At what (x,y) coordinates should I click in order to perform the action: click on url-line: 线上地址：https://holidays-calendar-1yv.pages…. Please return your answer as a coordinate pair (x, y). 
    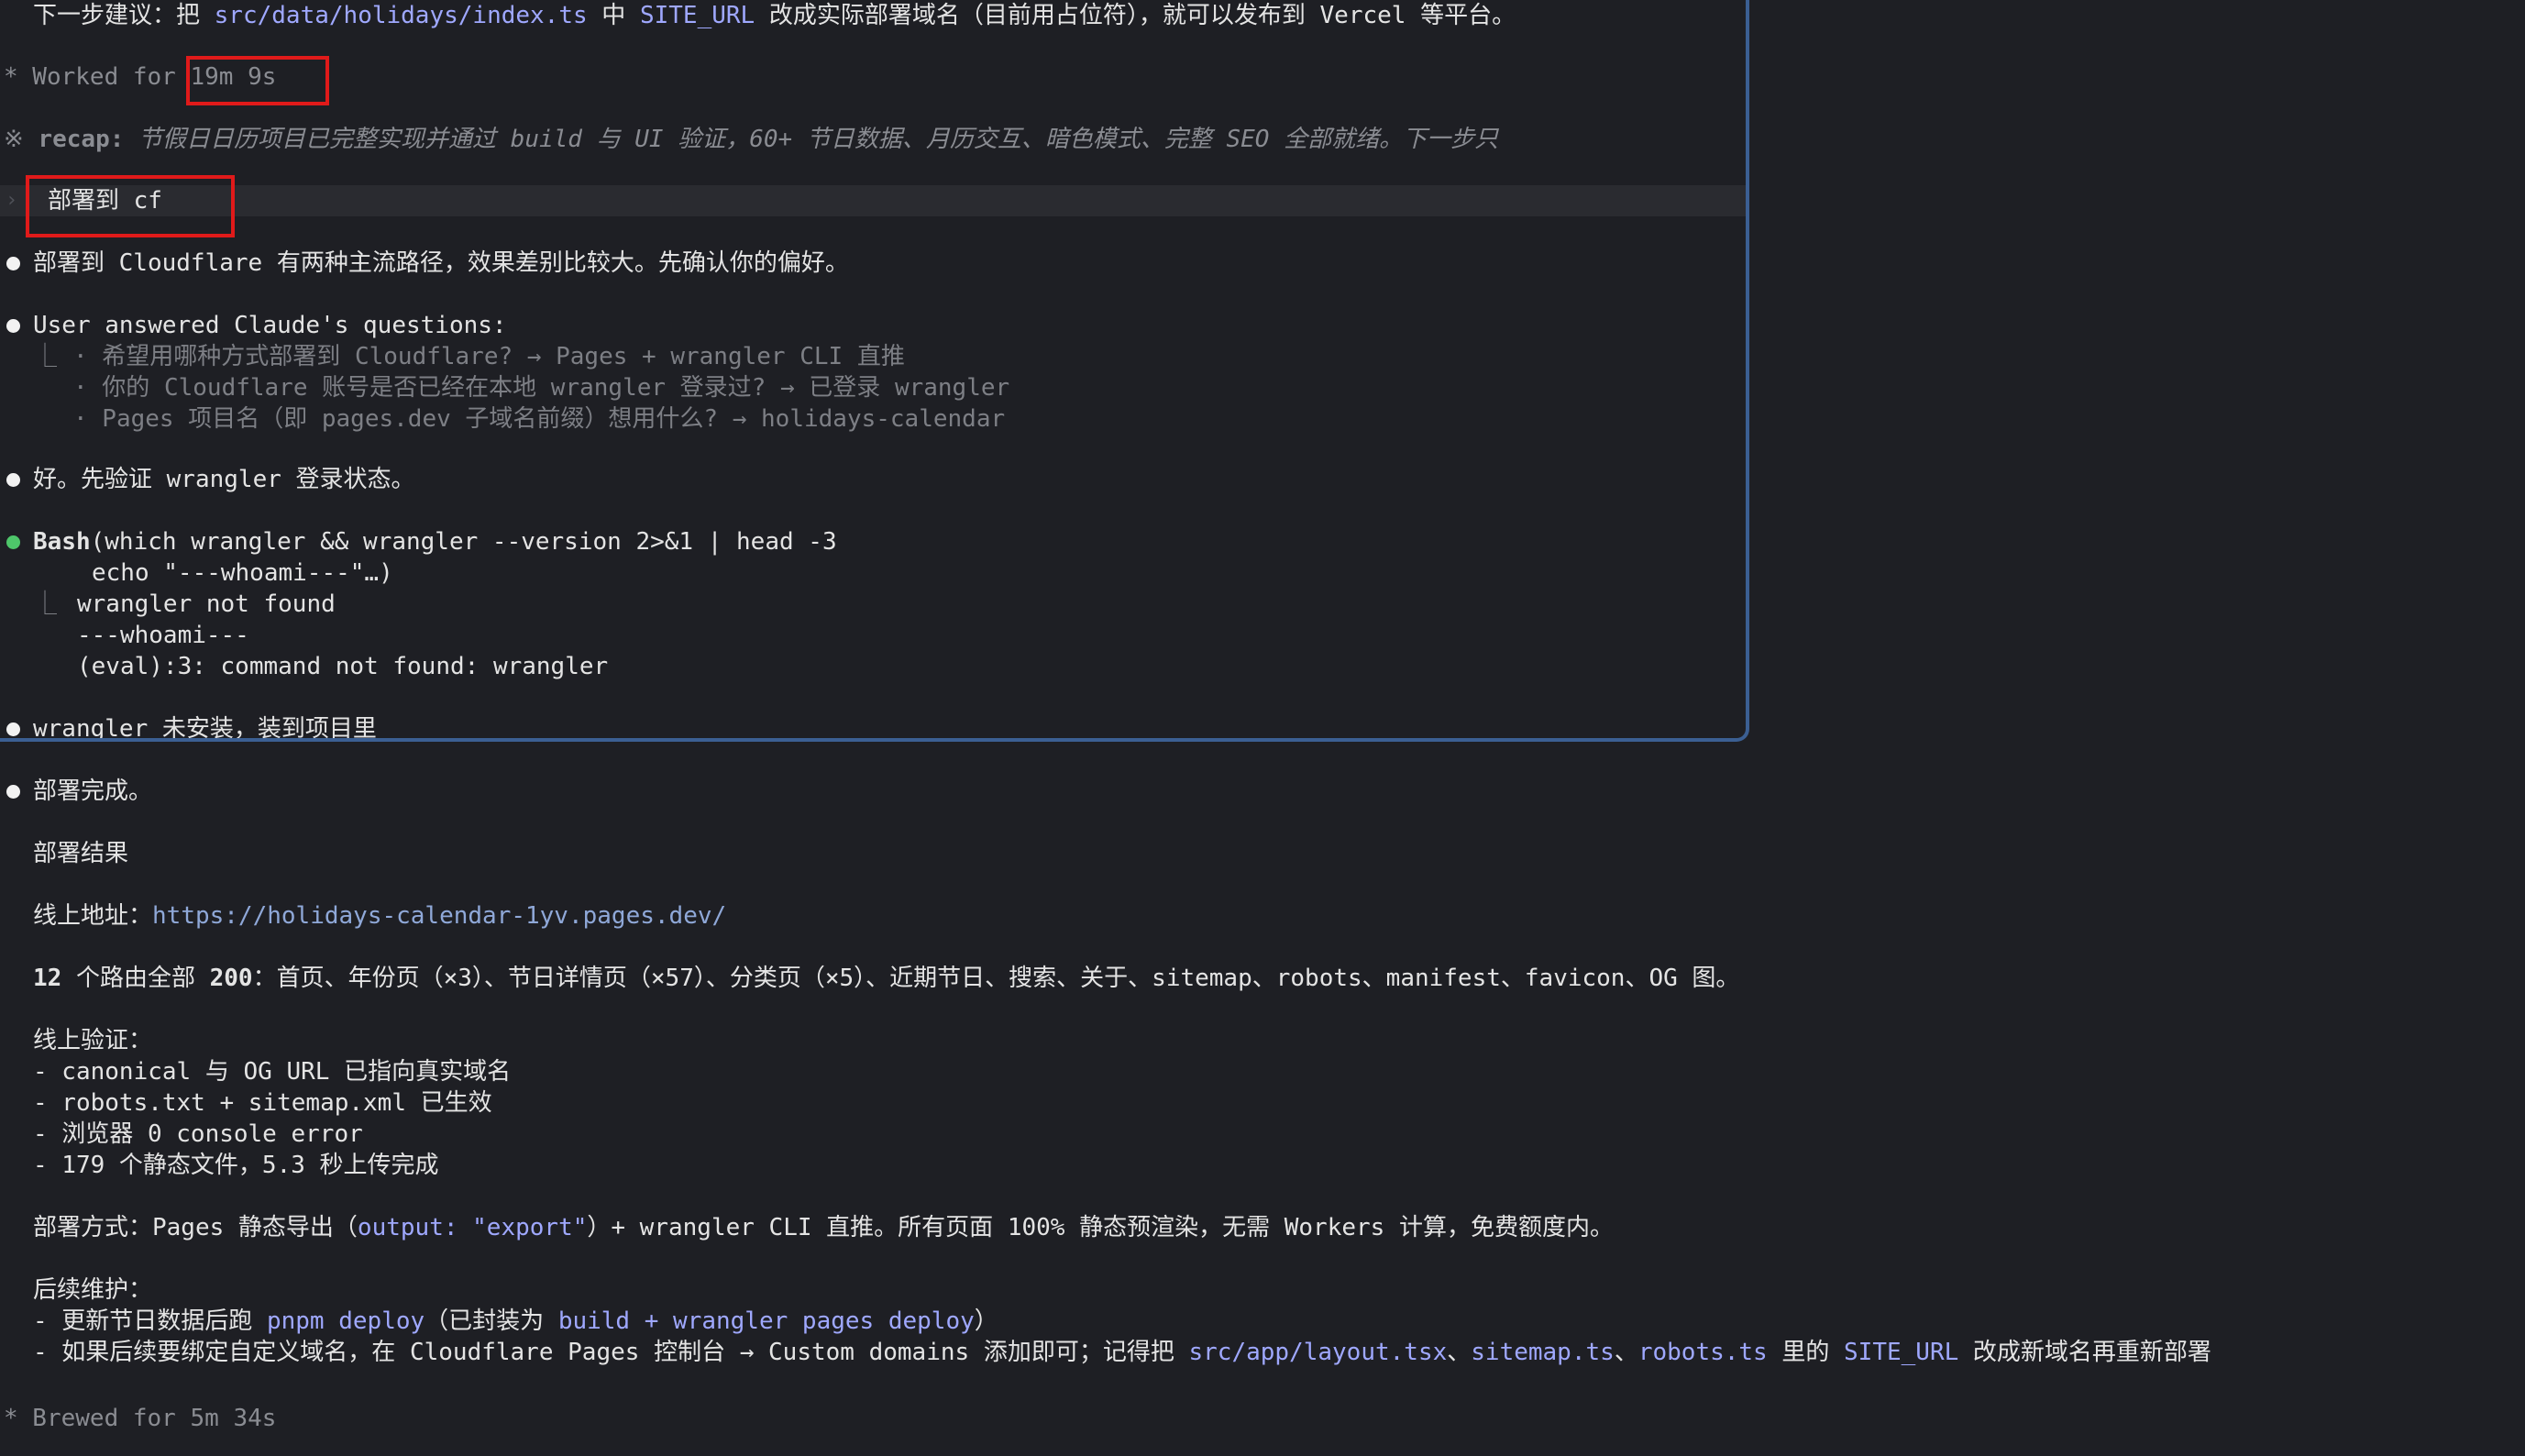
    Looking at the image, I should click on (380, 916).